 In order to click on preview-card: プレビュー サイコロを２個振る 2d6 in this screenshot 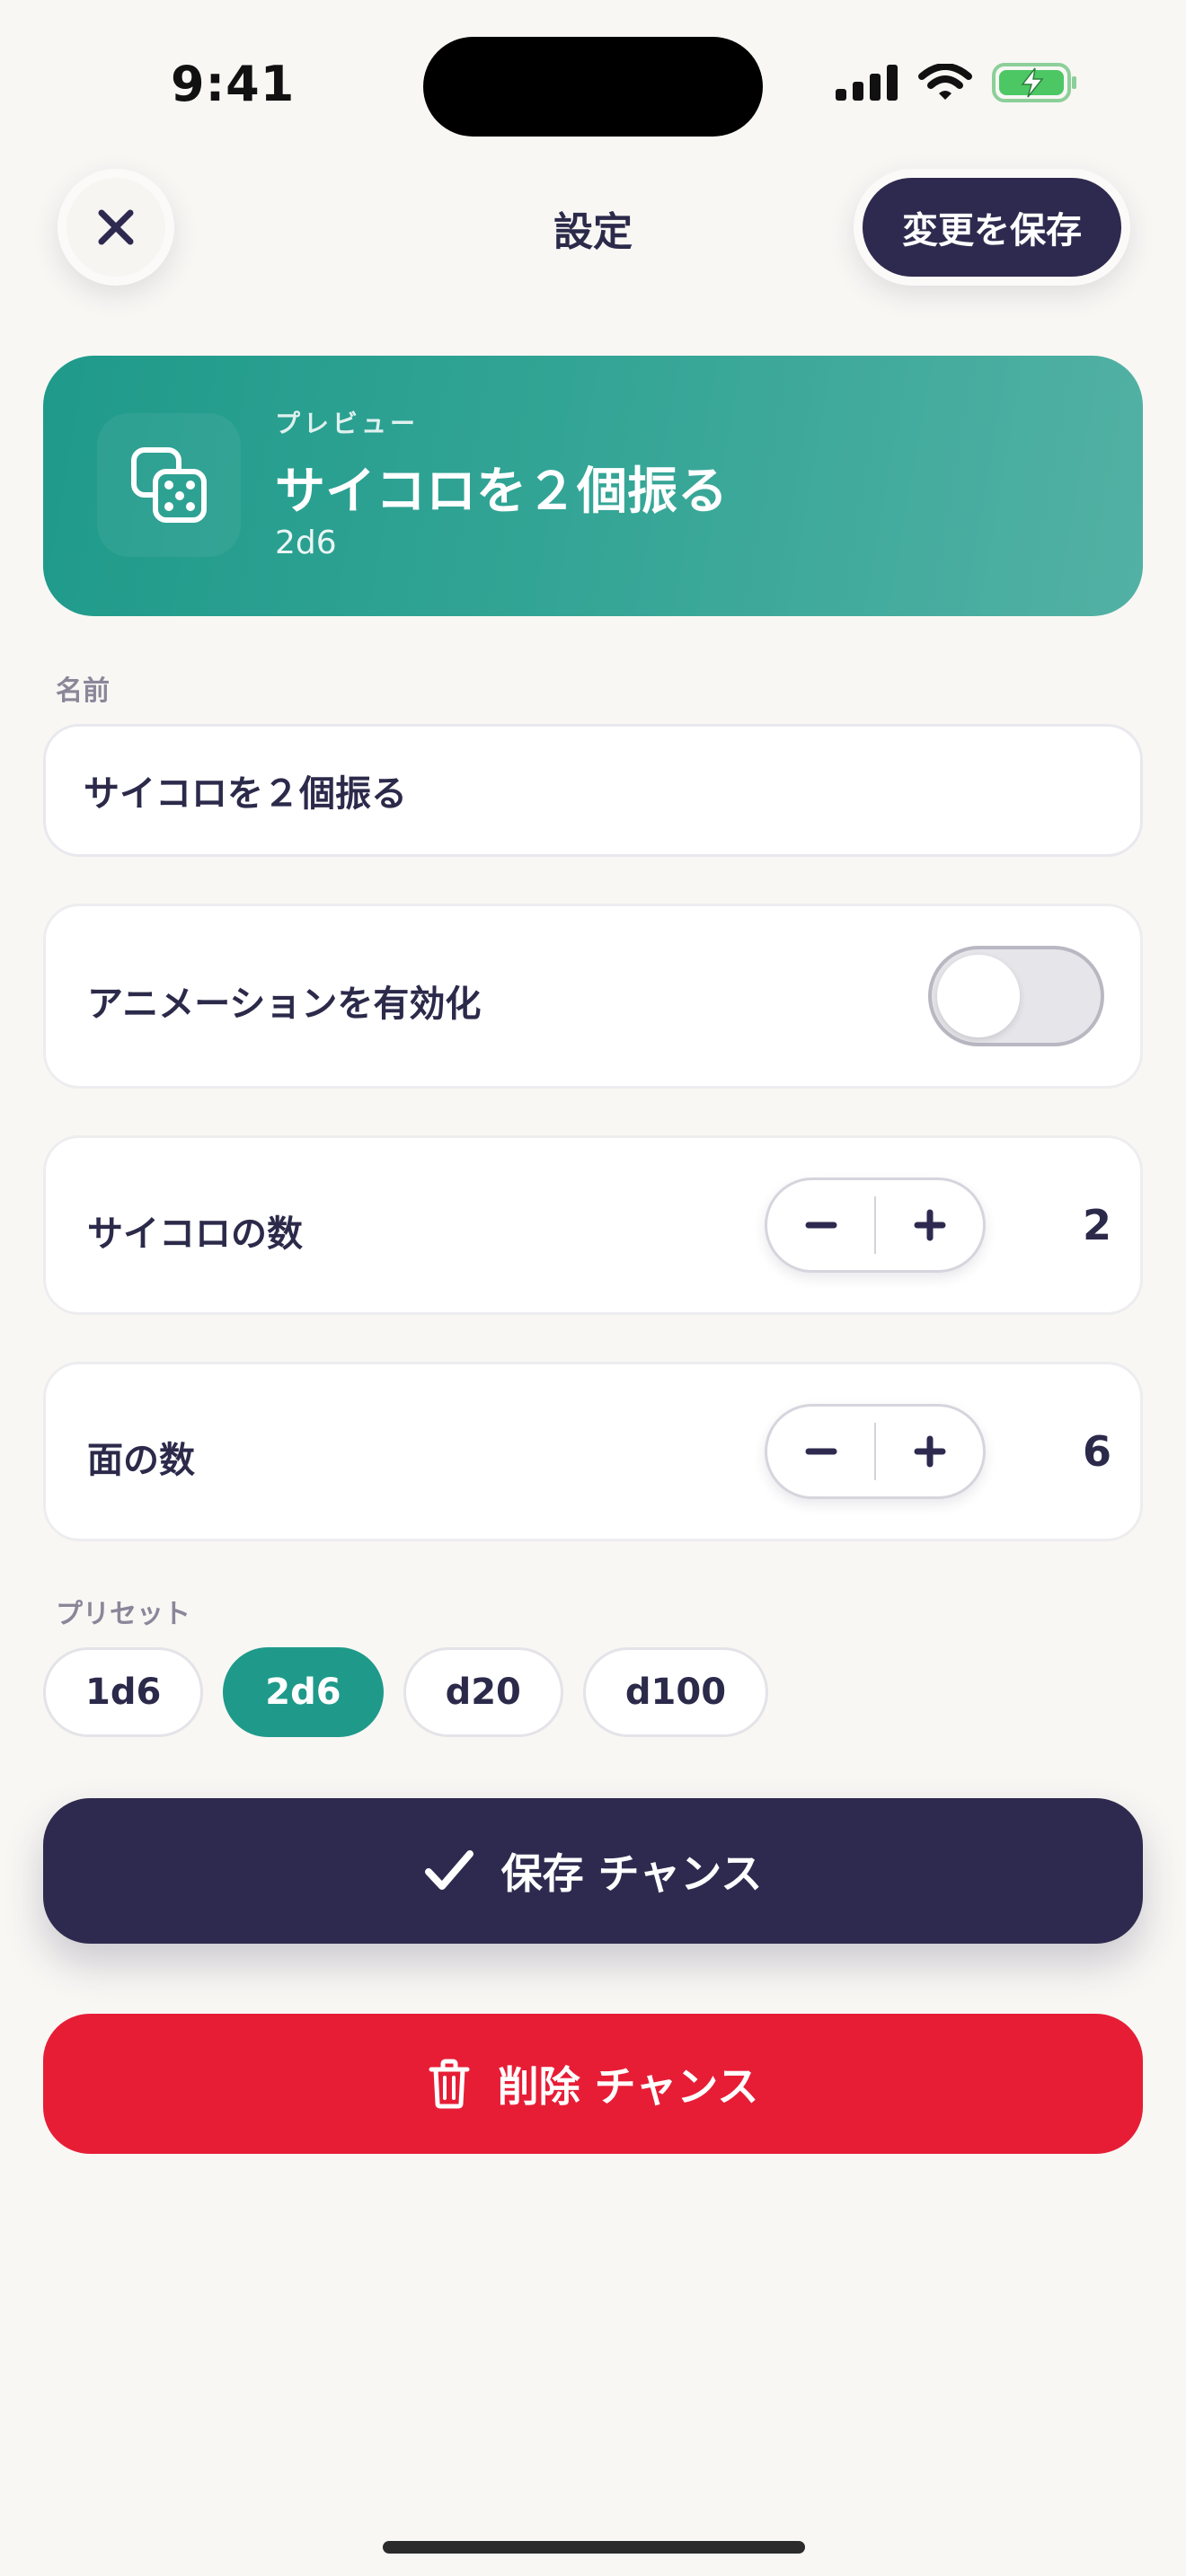, I will do `click(593, 486)`.